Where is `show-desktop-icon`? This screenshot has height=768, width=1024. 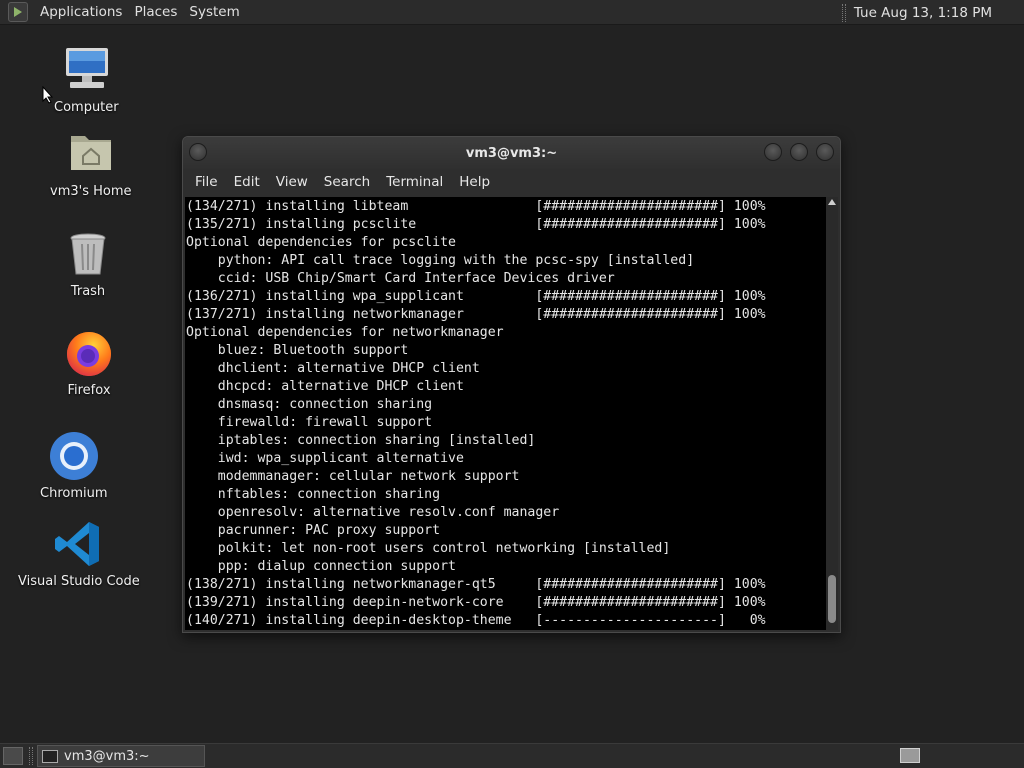 show-desktop-icon is located at coordinates (13, 756).